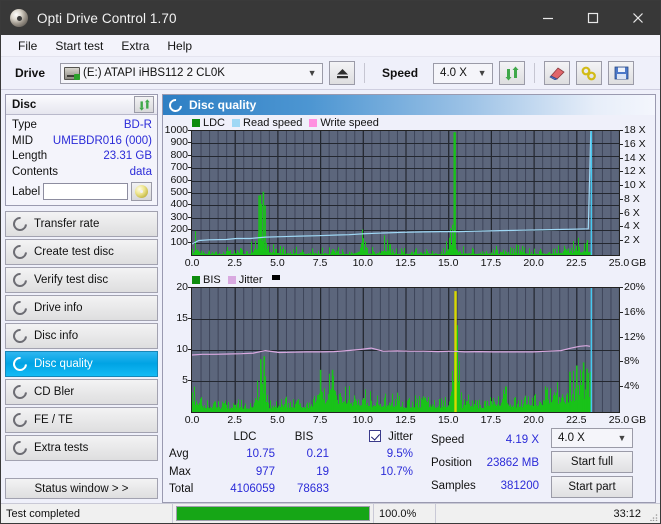 Image resolution: width=661 pixels, height=524 pixels. What do you see at coordinates (26, 191) in the screenshot?
I see `disc-label-key: Label` at bounding box center [26, 191].